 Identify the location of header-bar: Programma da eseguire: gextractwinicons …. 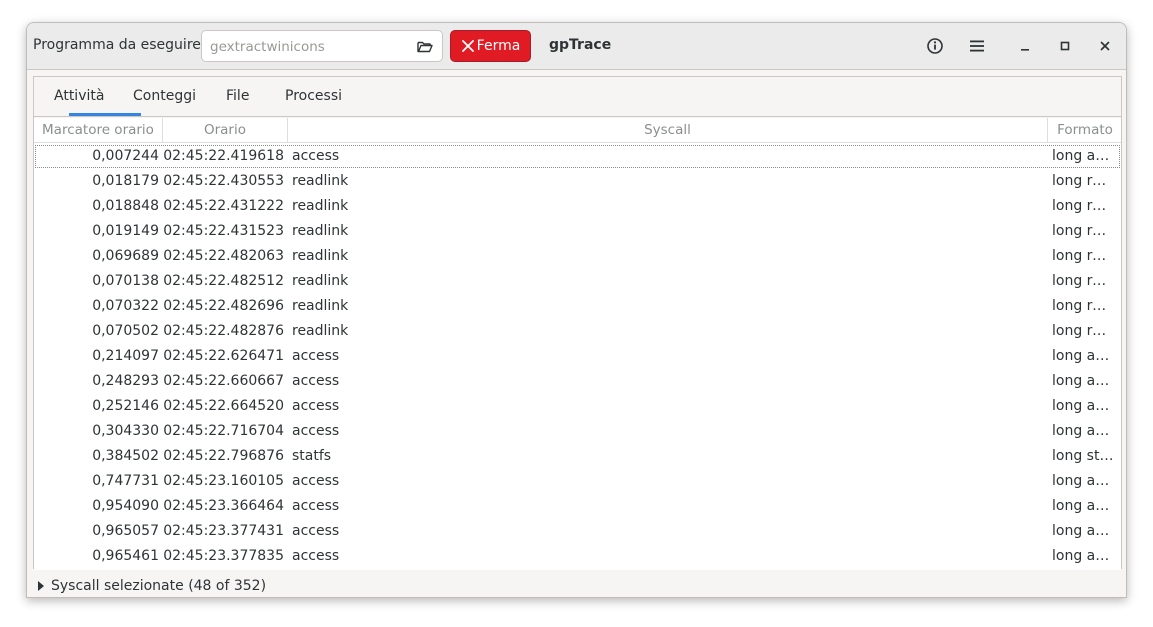
(576, 46).